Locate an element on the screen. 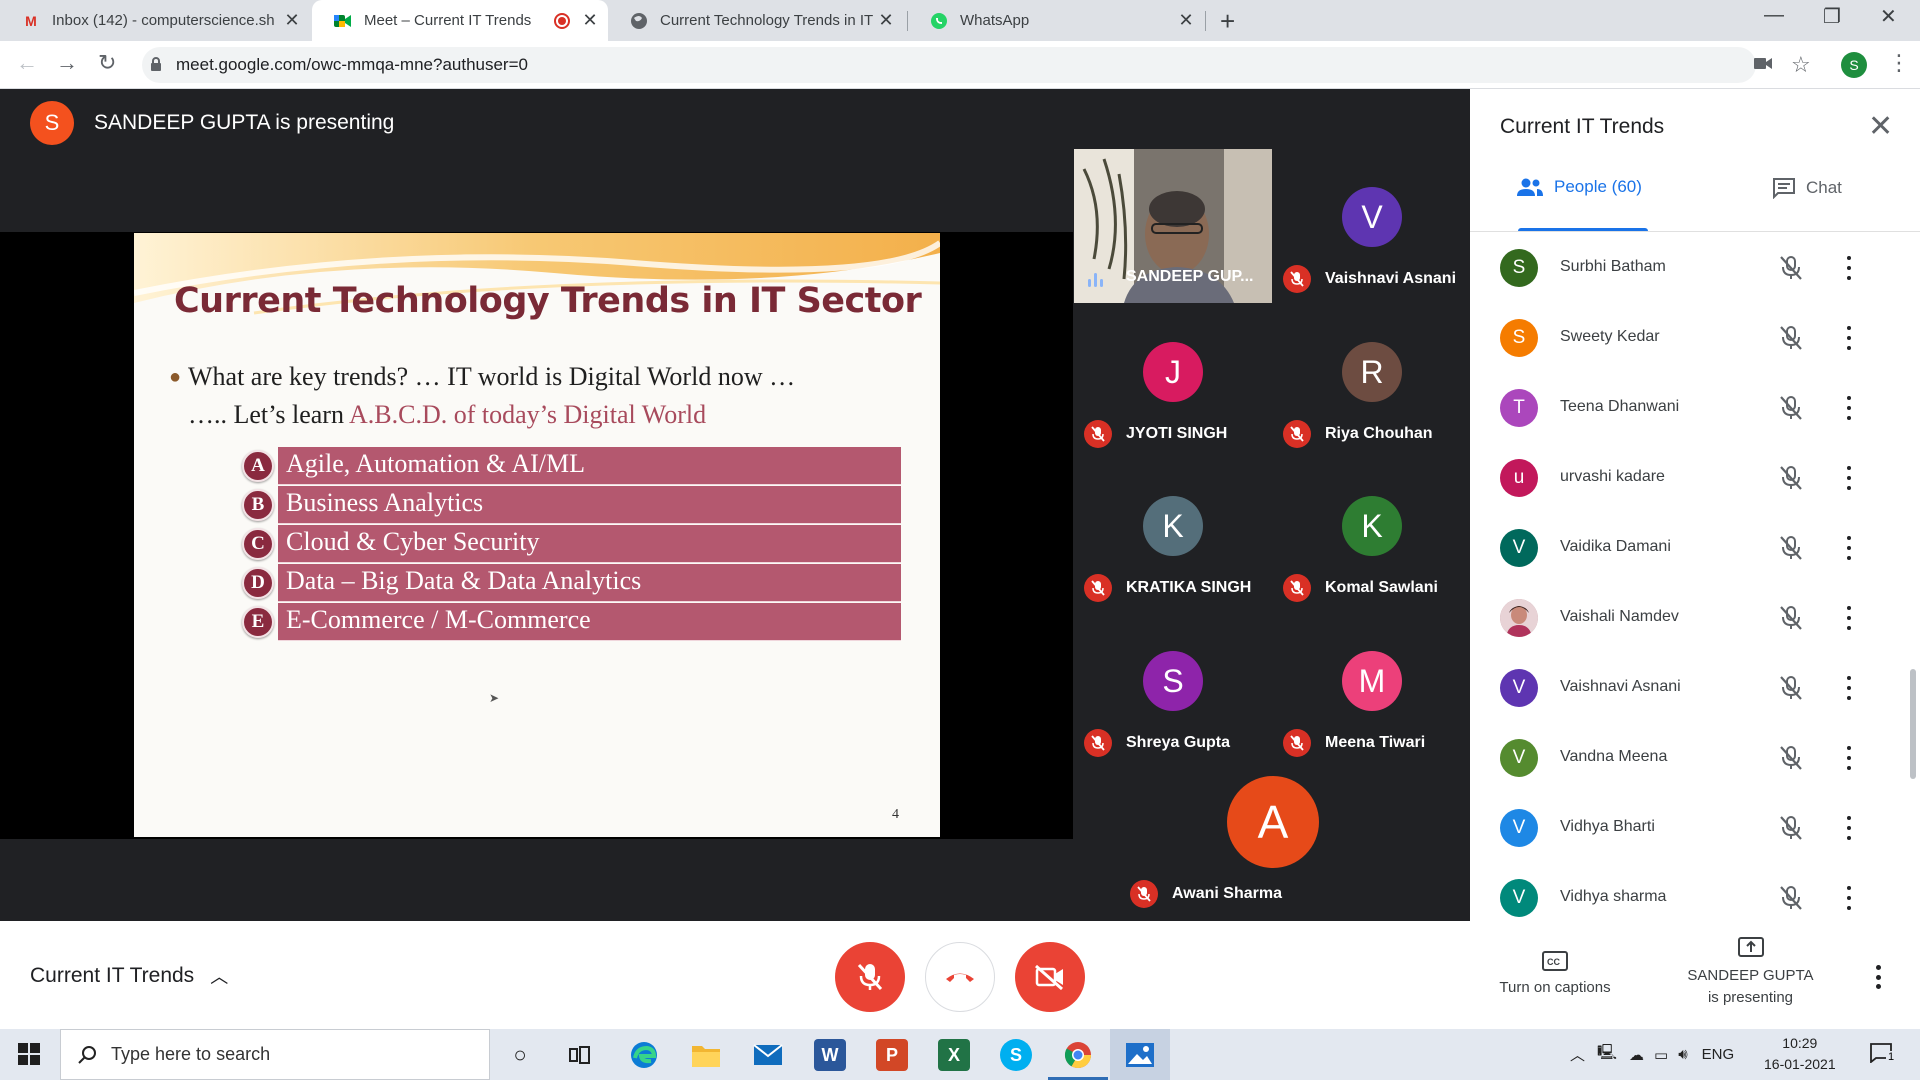 The image size is (1920, 1080). taskbar-search-input: Type here to search is located at coordinates (275, 1054).